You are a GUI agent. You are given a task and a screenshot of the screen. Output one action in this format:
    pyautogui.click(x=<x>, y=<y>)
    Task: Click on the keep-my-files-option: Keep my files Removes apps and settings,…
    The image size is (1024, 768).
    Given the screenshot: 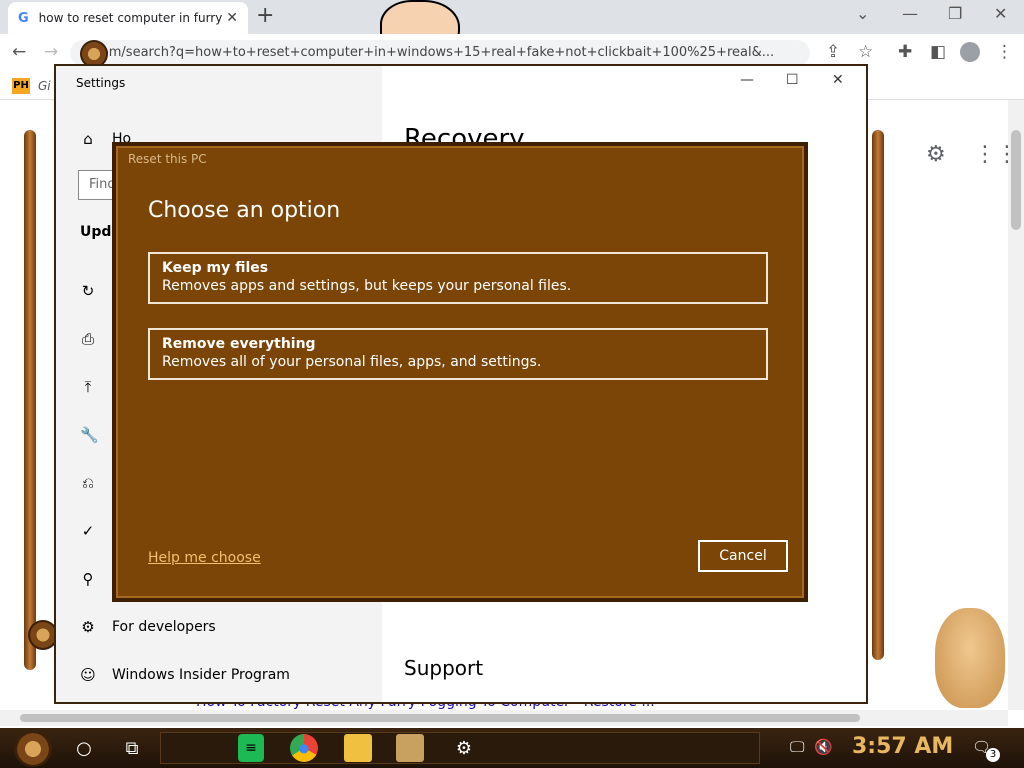 What is the action you would take?
    pyautogui.click(x=458, y=278)
    